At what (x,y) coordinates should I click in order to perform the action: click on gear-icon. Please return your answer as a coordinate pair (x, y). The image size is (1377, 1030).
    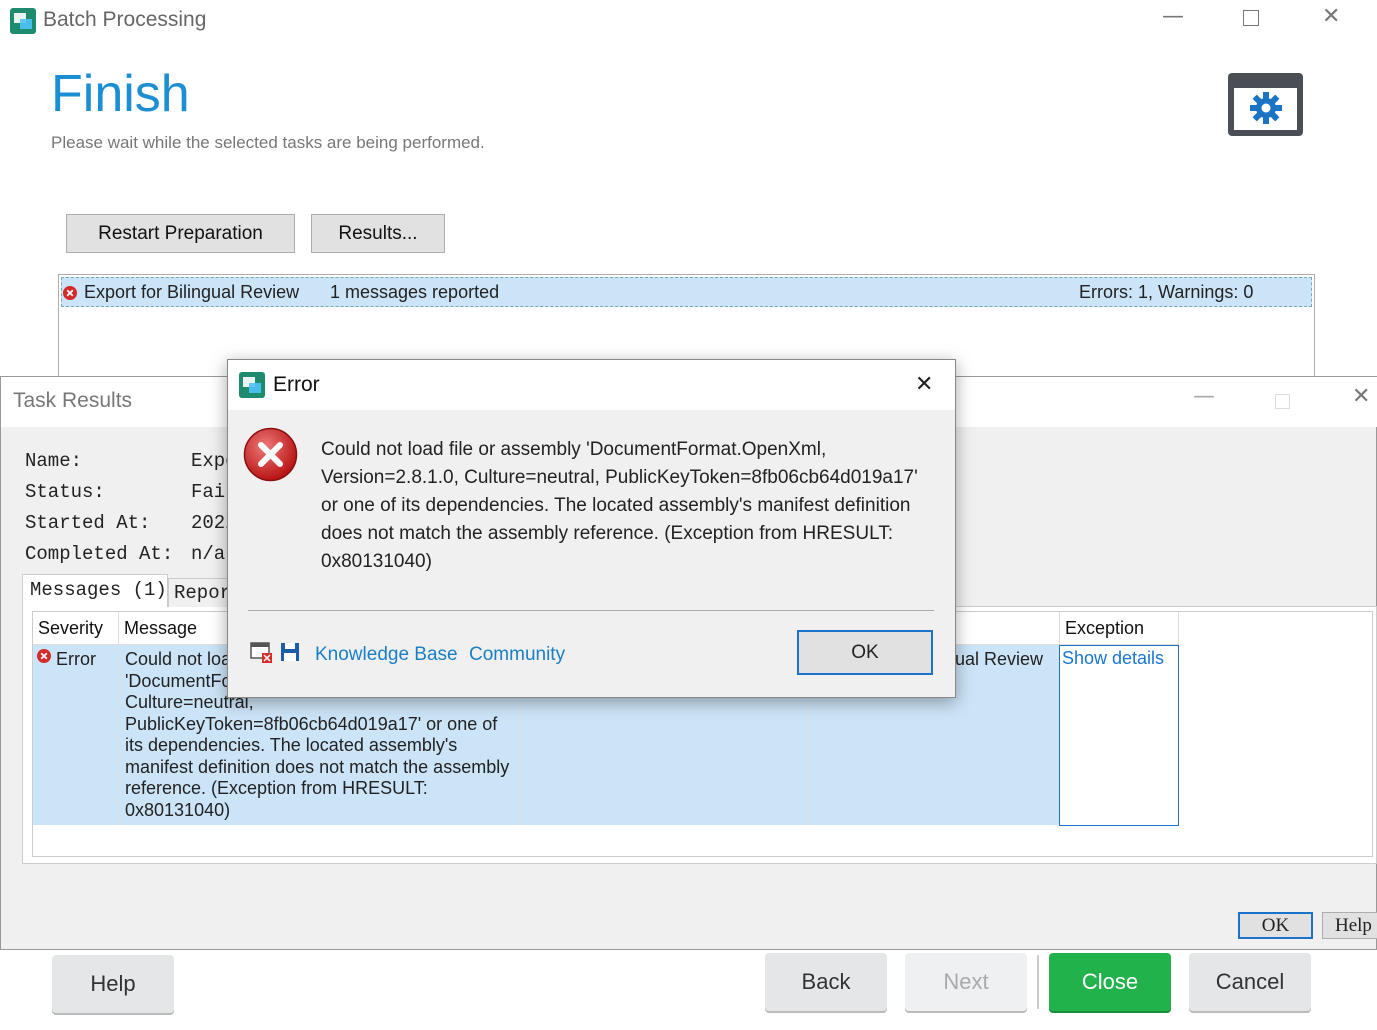
    Looking at the image, I should click on (1266, 108).